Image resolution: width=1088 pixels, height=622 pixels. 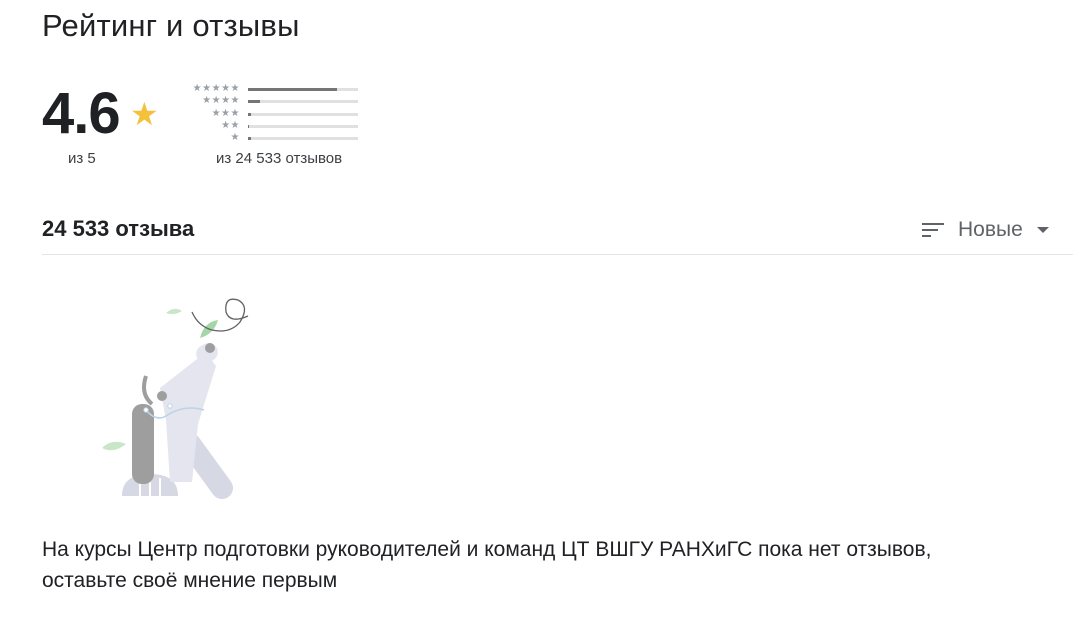 I want to click on distribution-stars-label: ★★★, so click(x=225, y=113).